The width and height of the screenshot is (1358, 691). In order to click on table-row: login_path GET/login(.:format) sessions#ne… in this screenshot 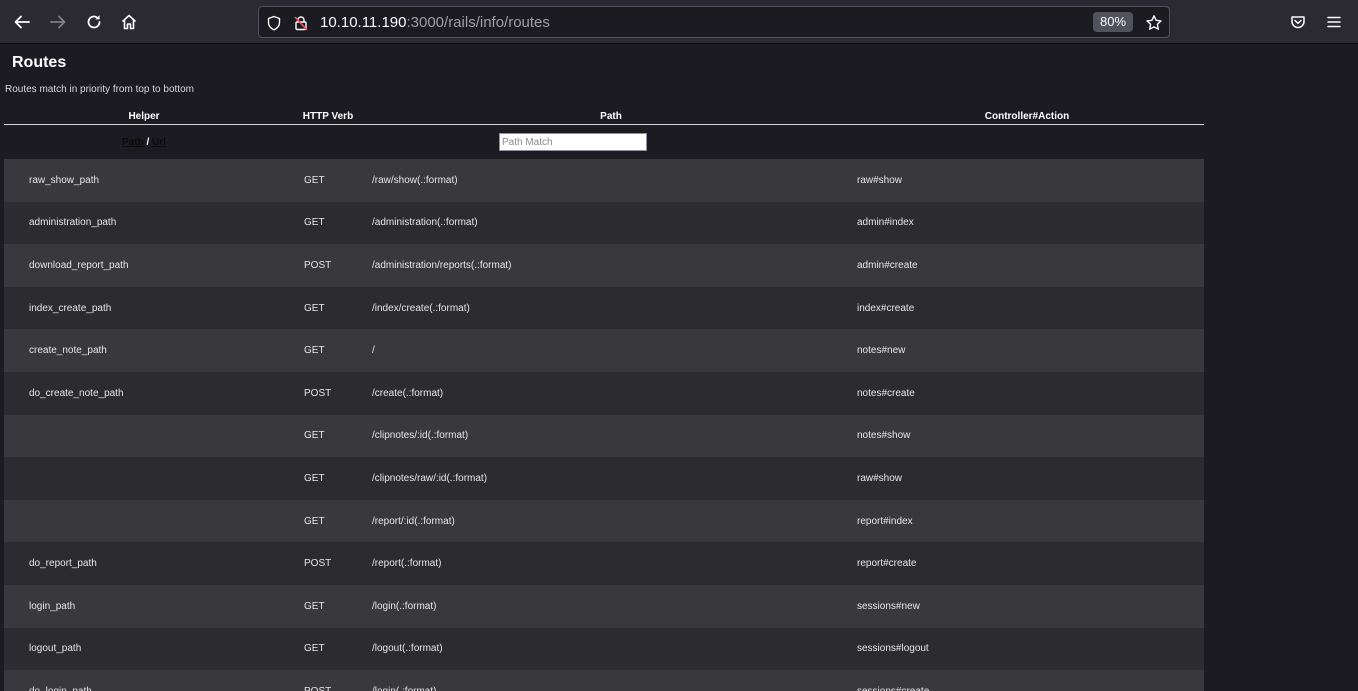, I will do `click(604, 606)`.